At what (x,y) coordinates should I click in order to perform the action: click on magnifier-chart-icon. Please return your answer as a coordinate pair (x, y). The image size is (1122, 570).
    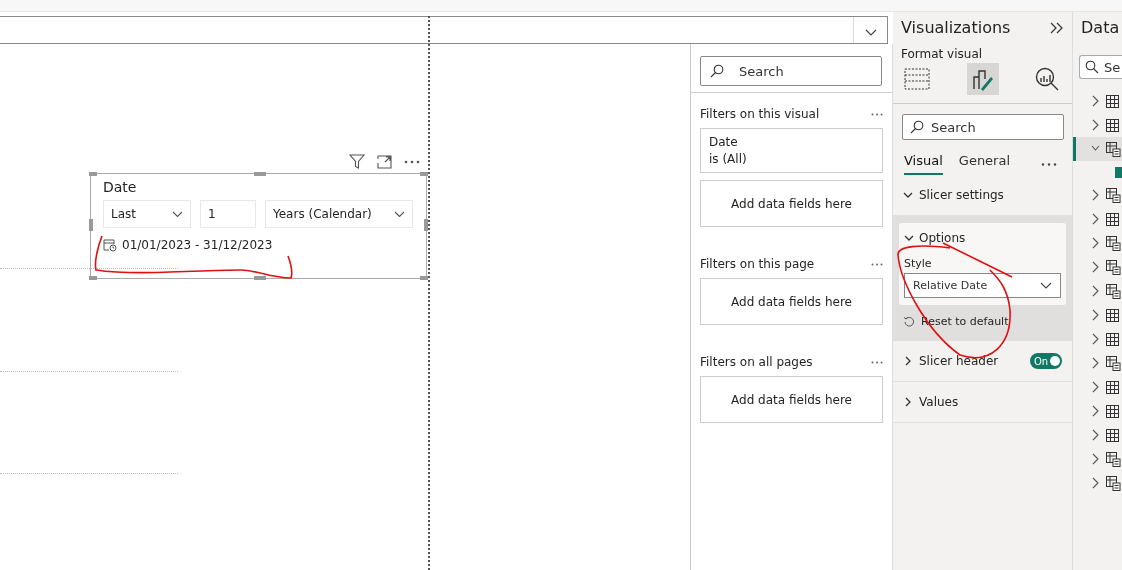
    Looking at the image, I should click on (1048, 79).